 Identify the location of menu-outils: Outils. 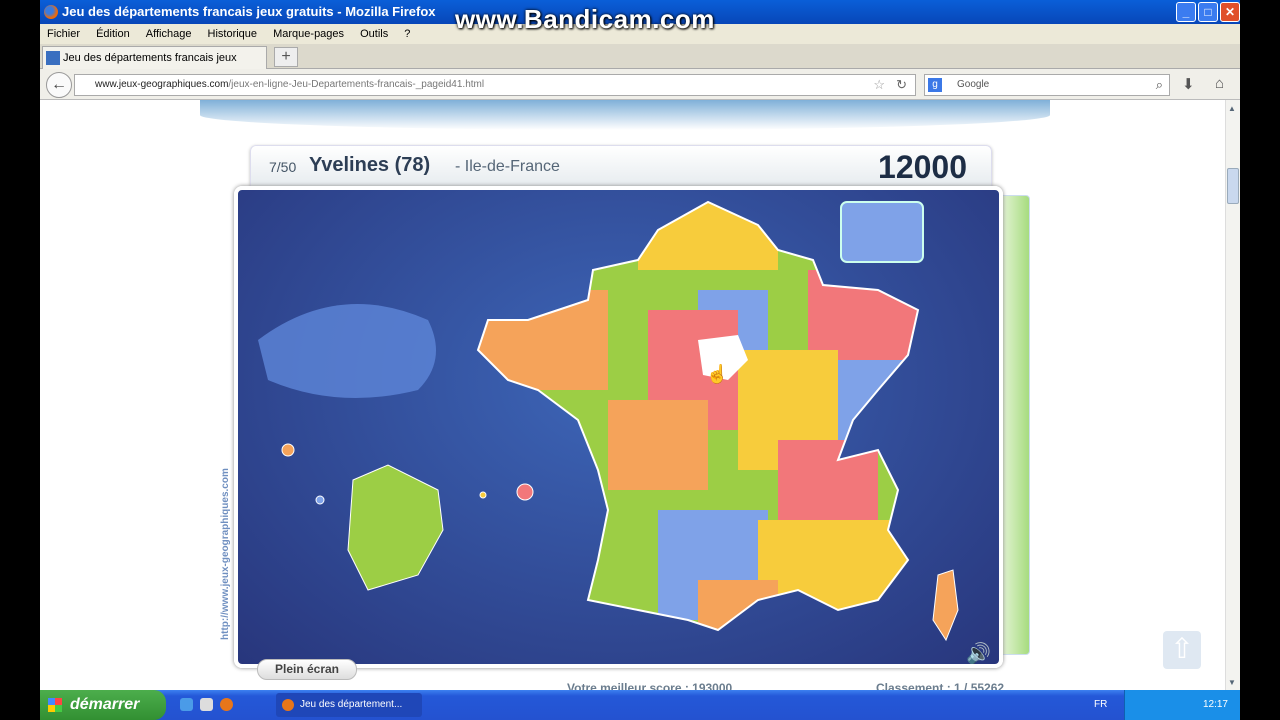
(374, 34).